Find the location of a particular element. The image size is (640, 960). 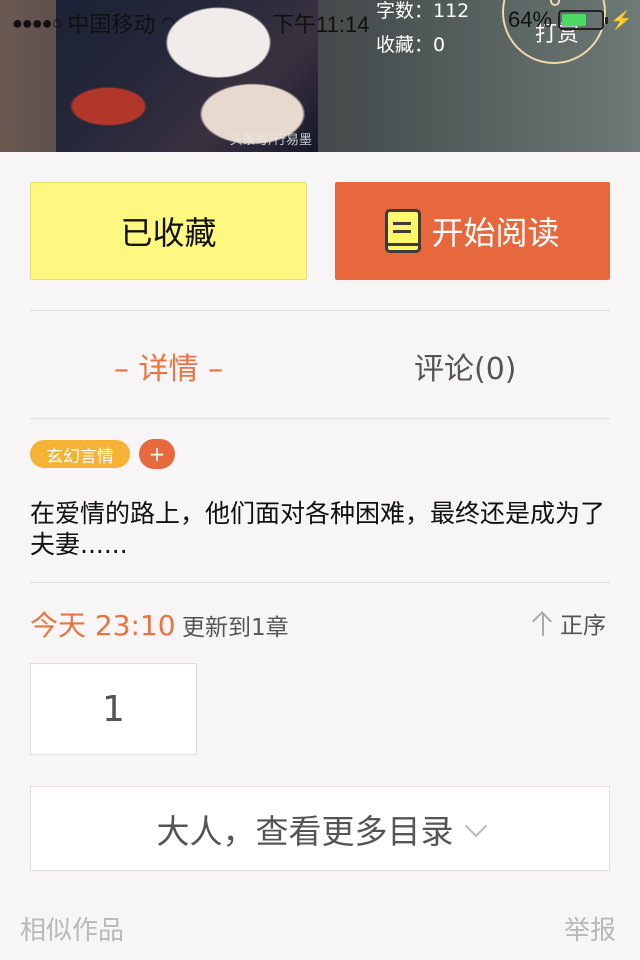

favorited-label: 已收藏 is located at coordinates (168, 233).